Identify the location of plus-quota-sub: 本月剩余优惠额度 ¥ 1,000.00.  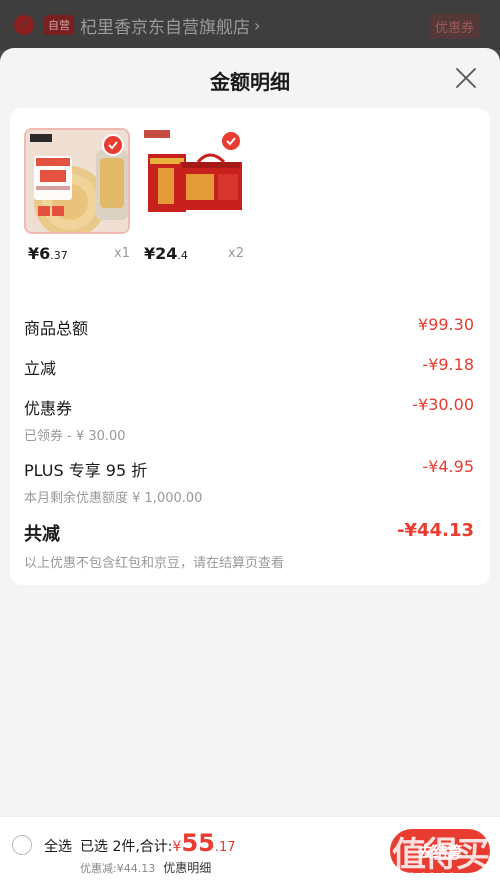
(113, 498).